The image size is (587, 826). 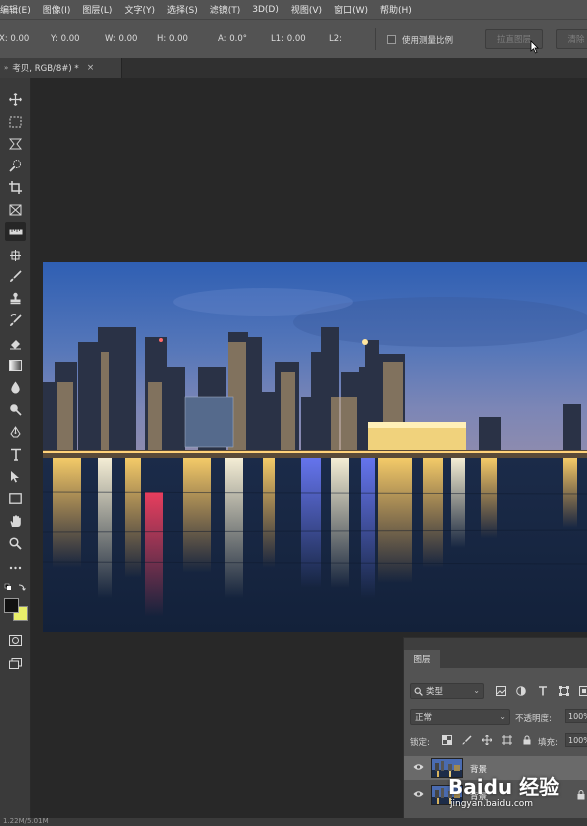 What do you see at coordinates (15, 543) in the screenshot?
I see `zoom-tool-icon` at bounding box center [15, 543].